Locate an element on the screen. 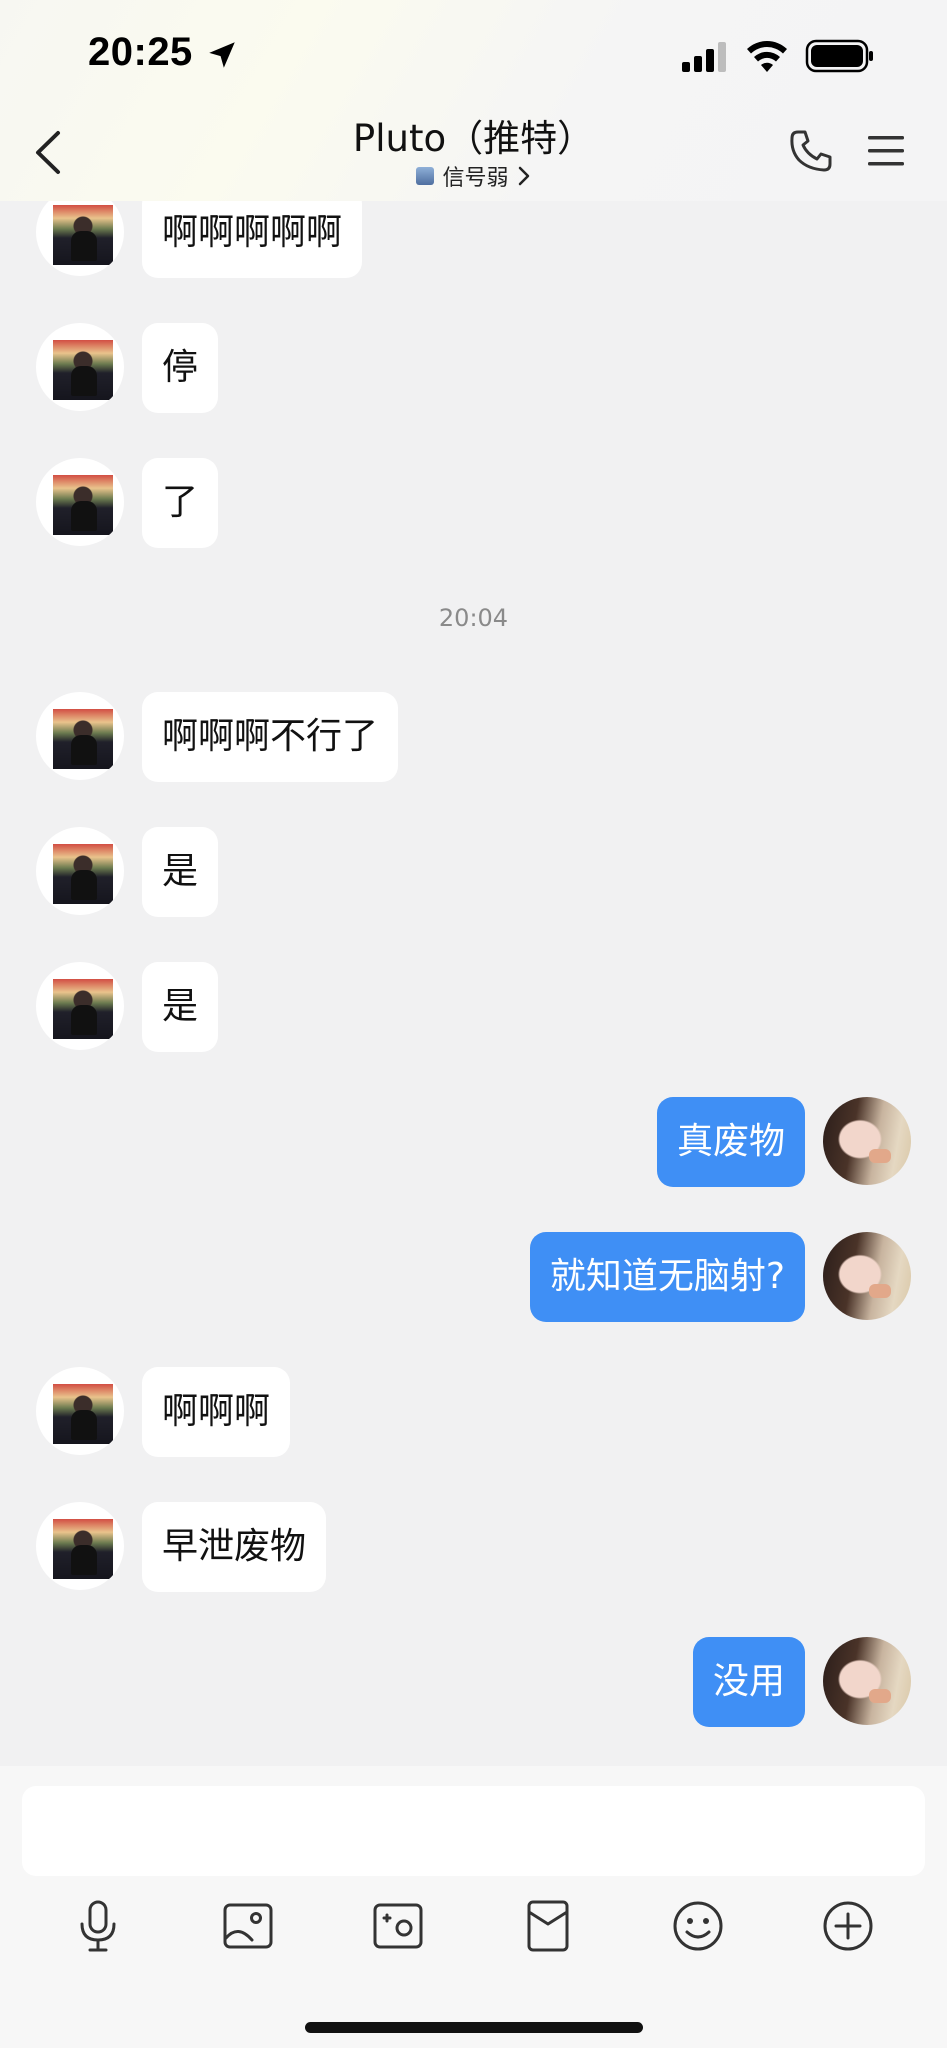 The width and height of the screenshot is (947, 2048). outgoing-message-bubble: 就知道无脑射? is located at coordinates (667, 1277).